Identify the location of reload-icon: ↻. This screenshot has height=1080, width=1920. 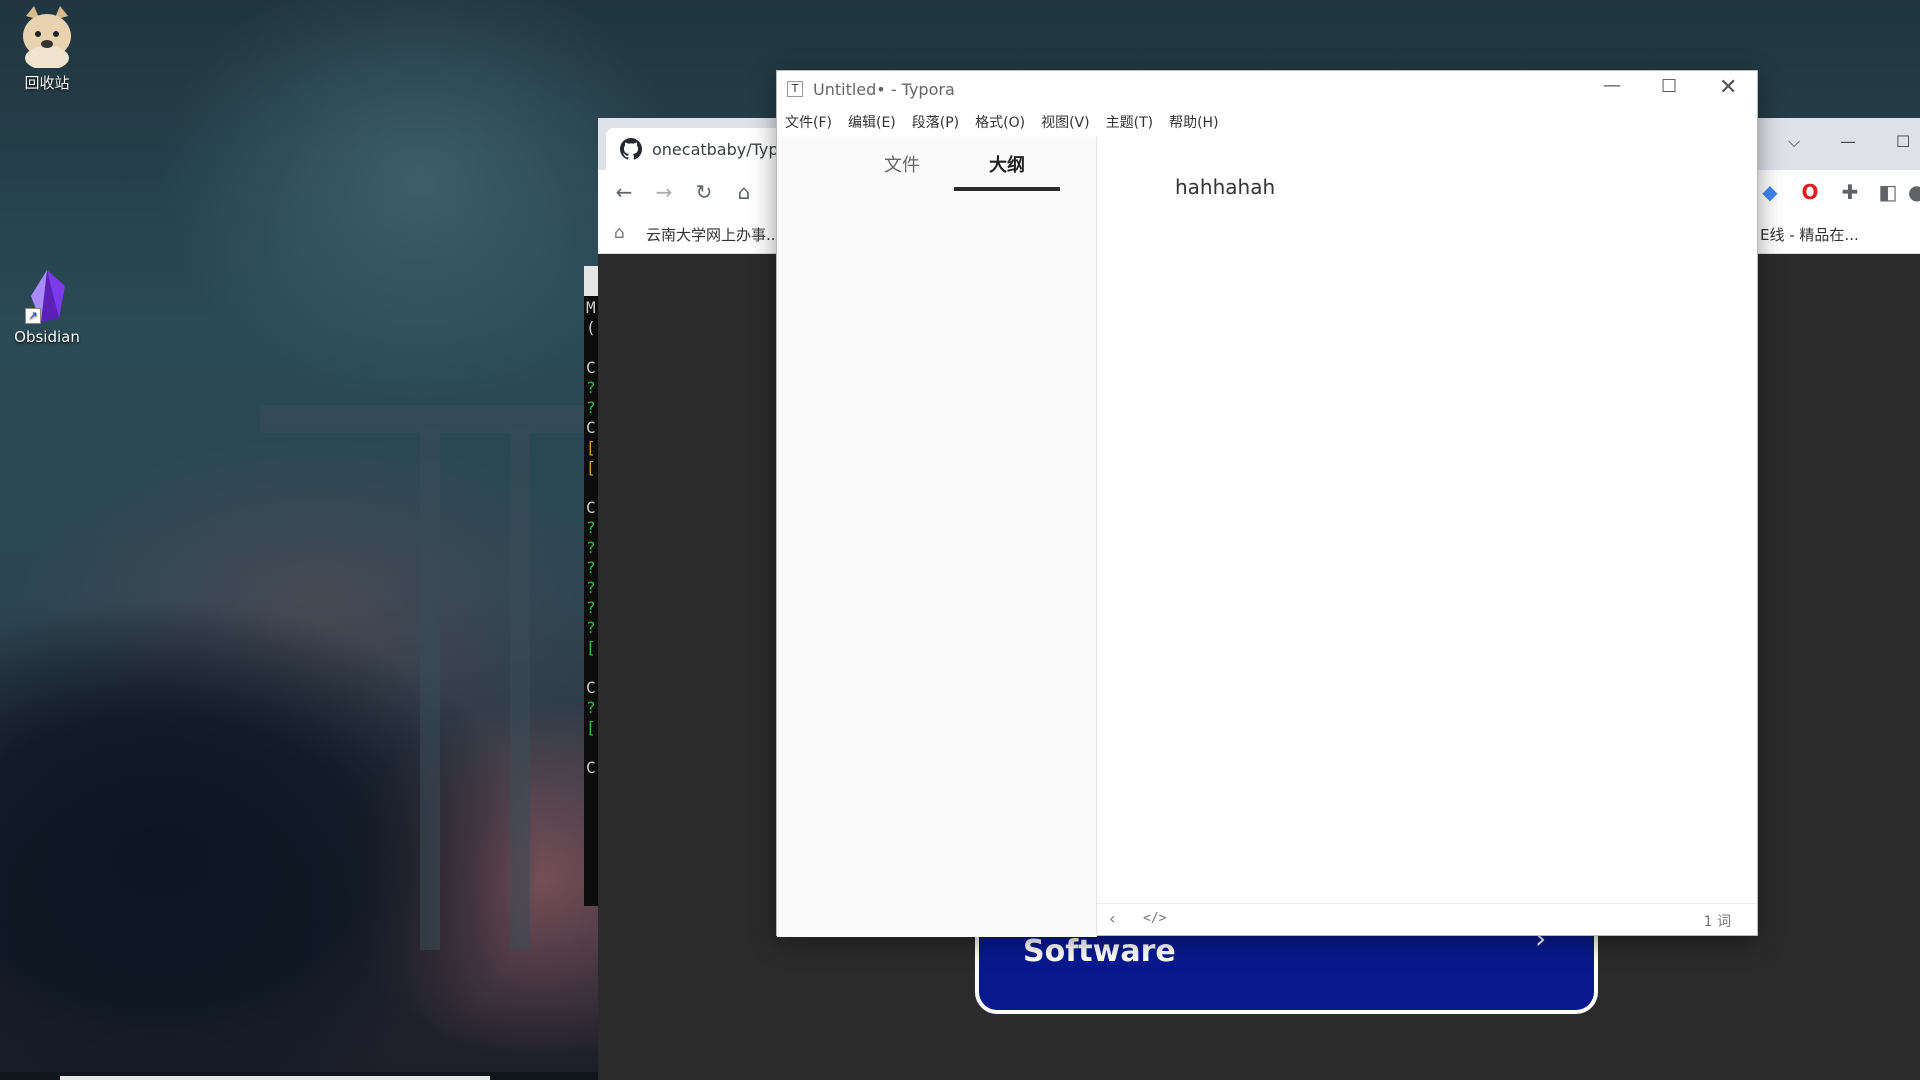
(704, 192).